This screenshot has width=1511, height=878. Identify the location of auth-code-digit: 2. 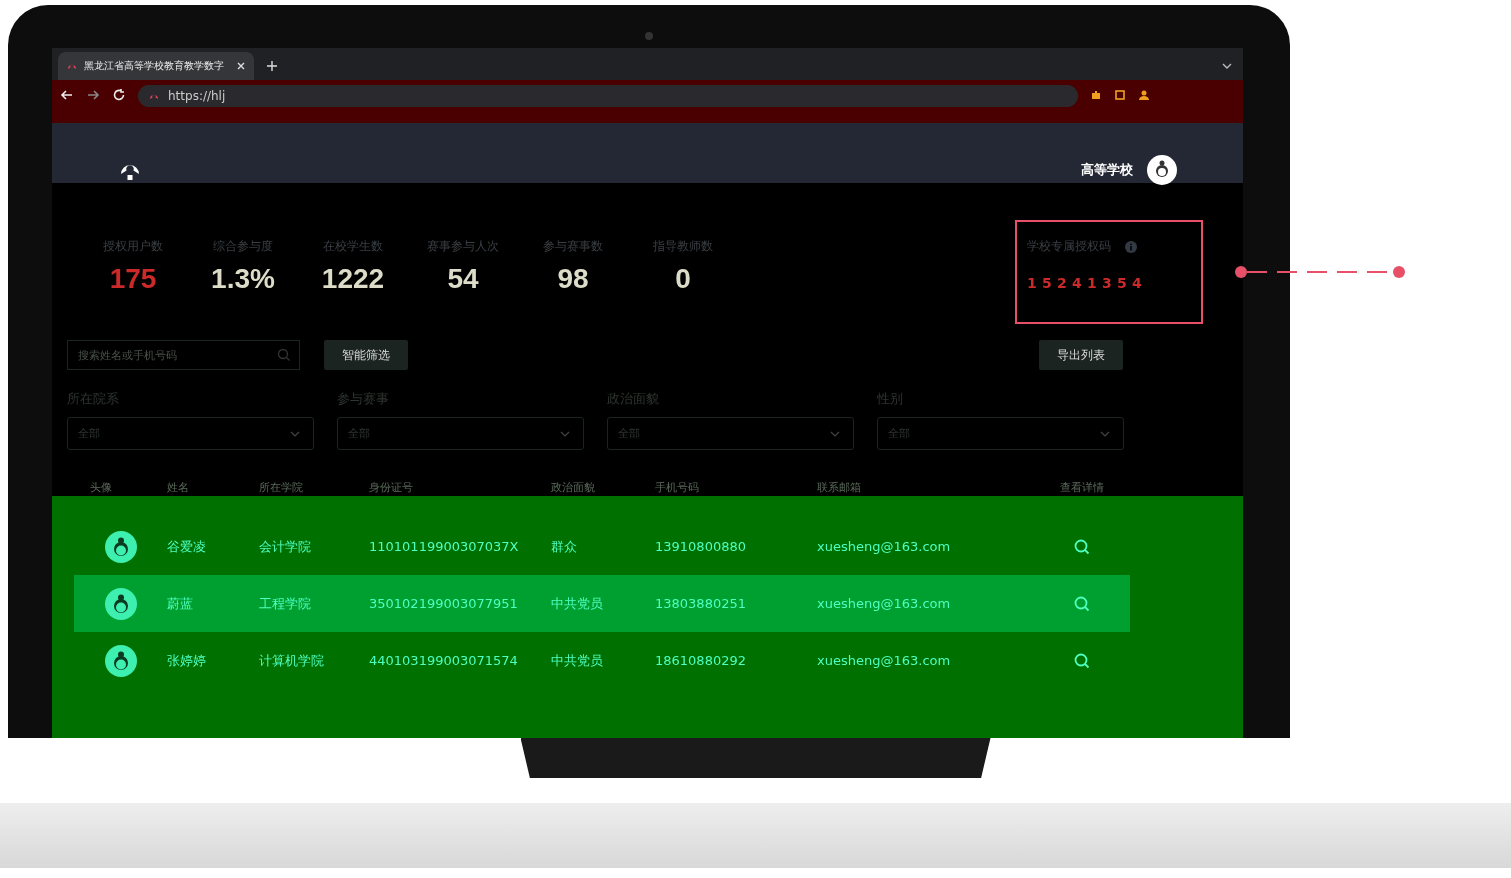
(1062, 283).